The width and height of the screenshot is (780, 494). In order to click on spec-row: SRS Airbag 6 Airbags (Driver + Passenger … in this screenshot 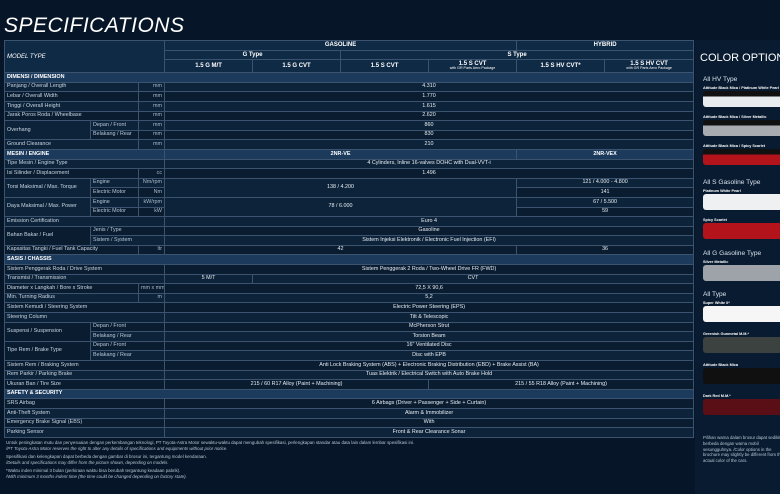, I will do `click(349, 403)`.